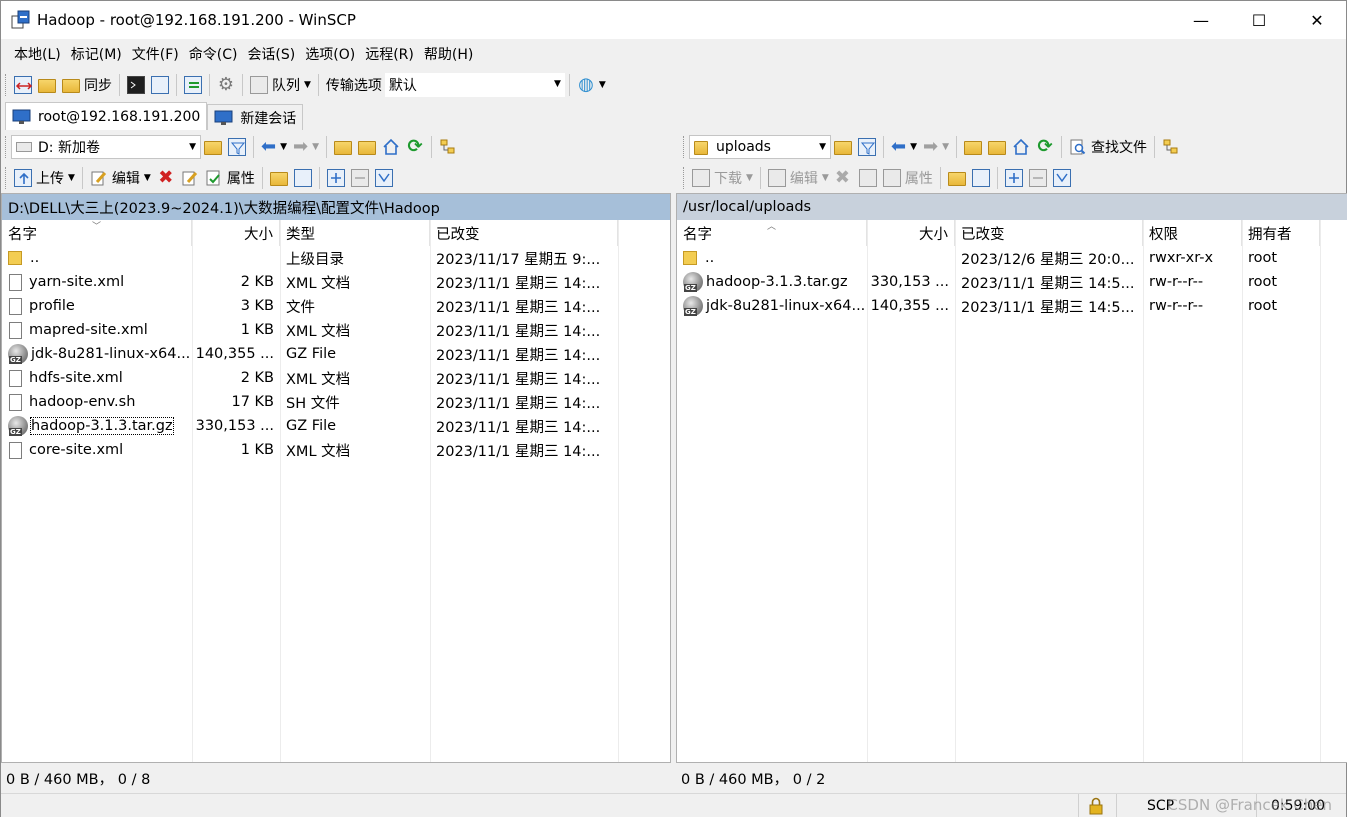  Describe the element at coordinates (384, 178) in the screenshot. I see `local-select-filter-button` at that location.